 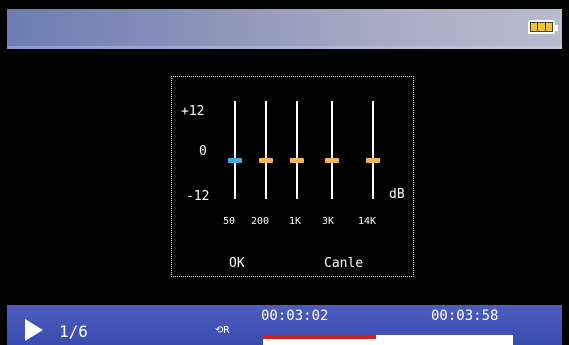 I want to click on elapsed-time: 00:03:02, so click(x=295, y=316).